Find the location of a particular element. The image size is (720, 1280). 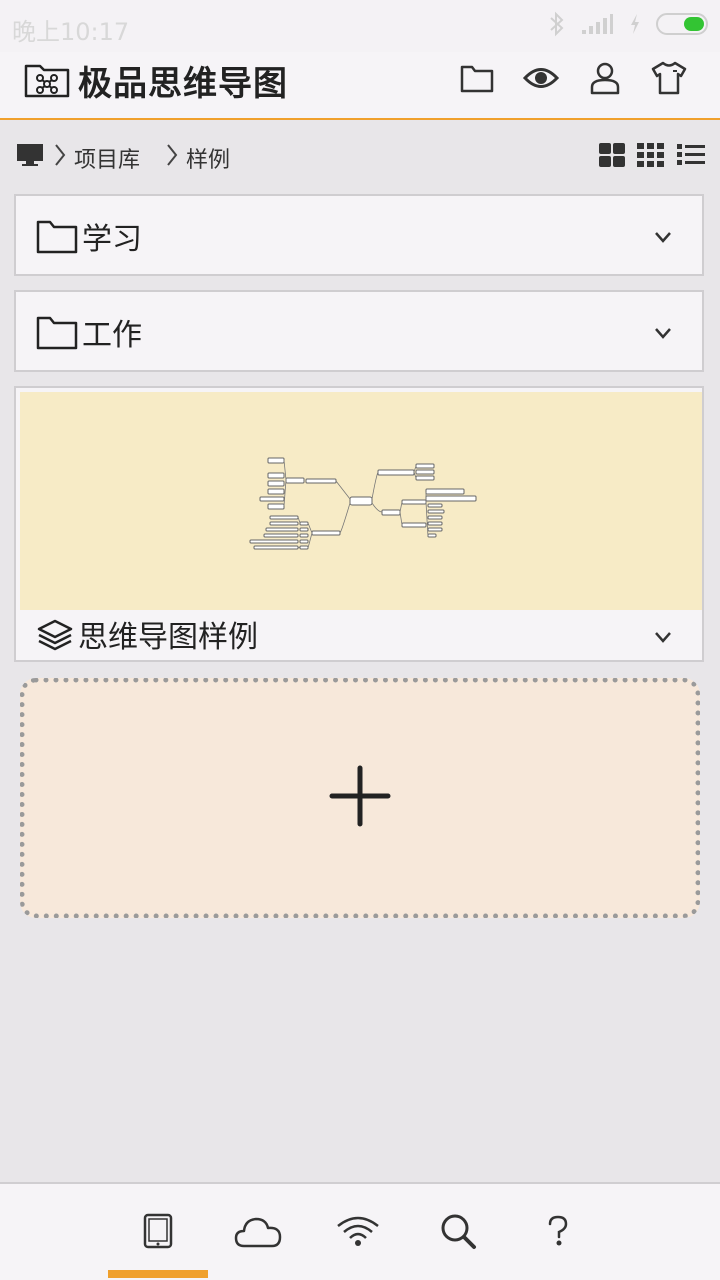

mindmap-logo-icon is located at coordinates (47, 81).